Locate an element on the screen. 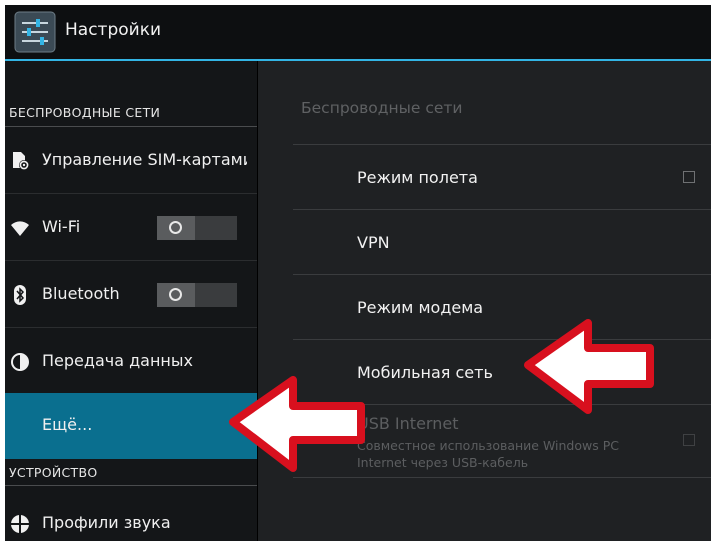 This screenshot has width=718, height=547. action-bar: Настройки is located at coordinates (358, 32).